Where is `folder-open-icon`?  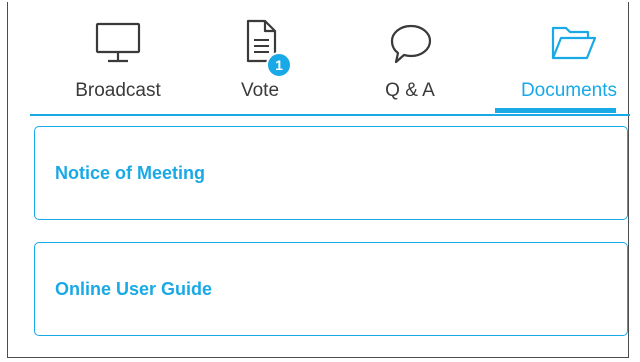 folder-open-icon is located at coordinates (574, 43).